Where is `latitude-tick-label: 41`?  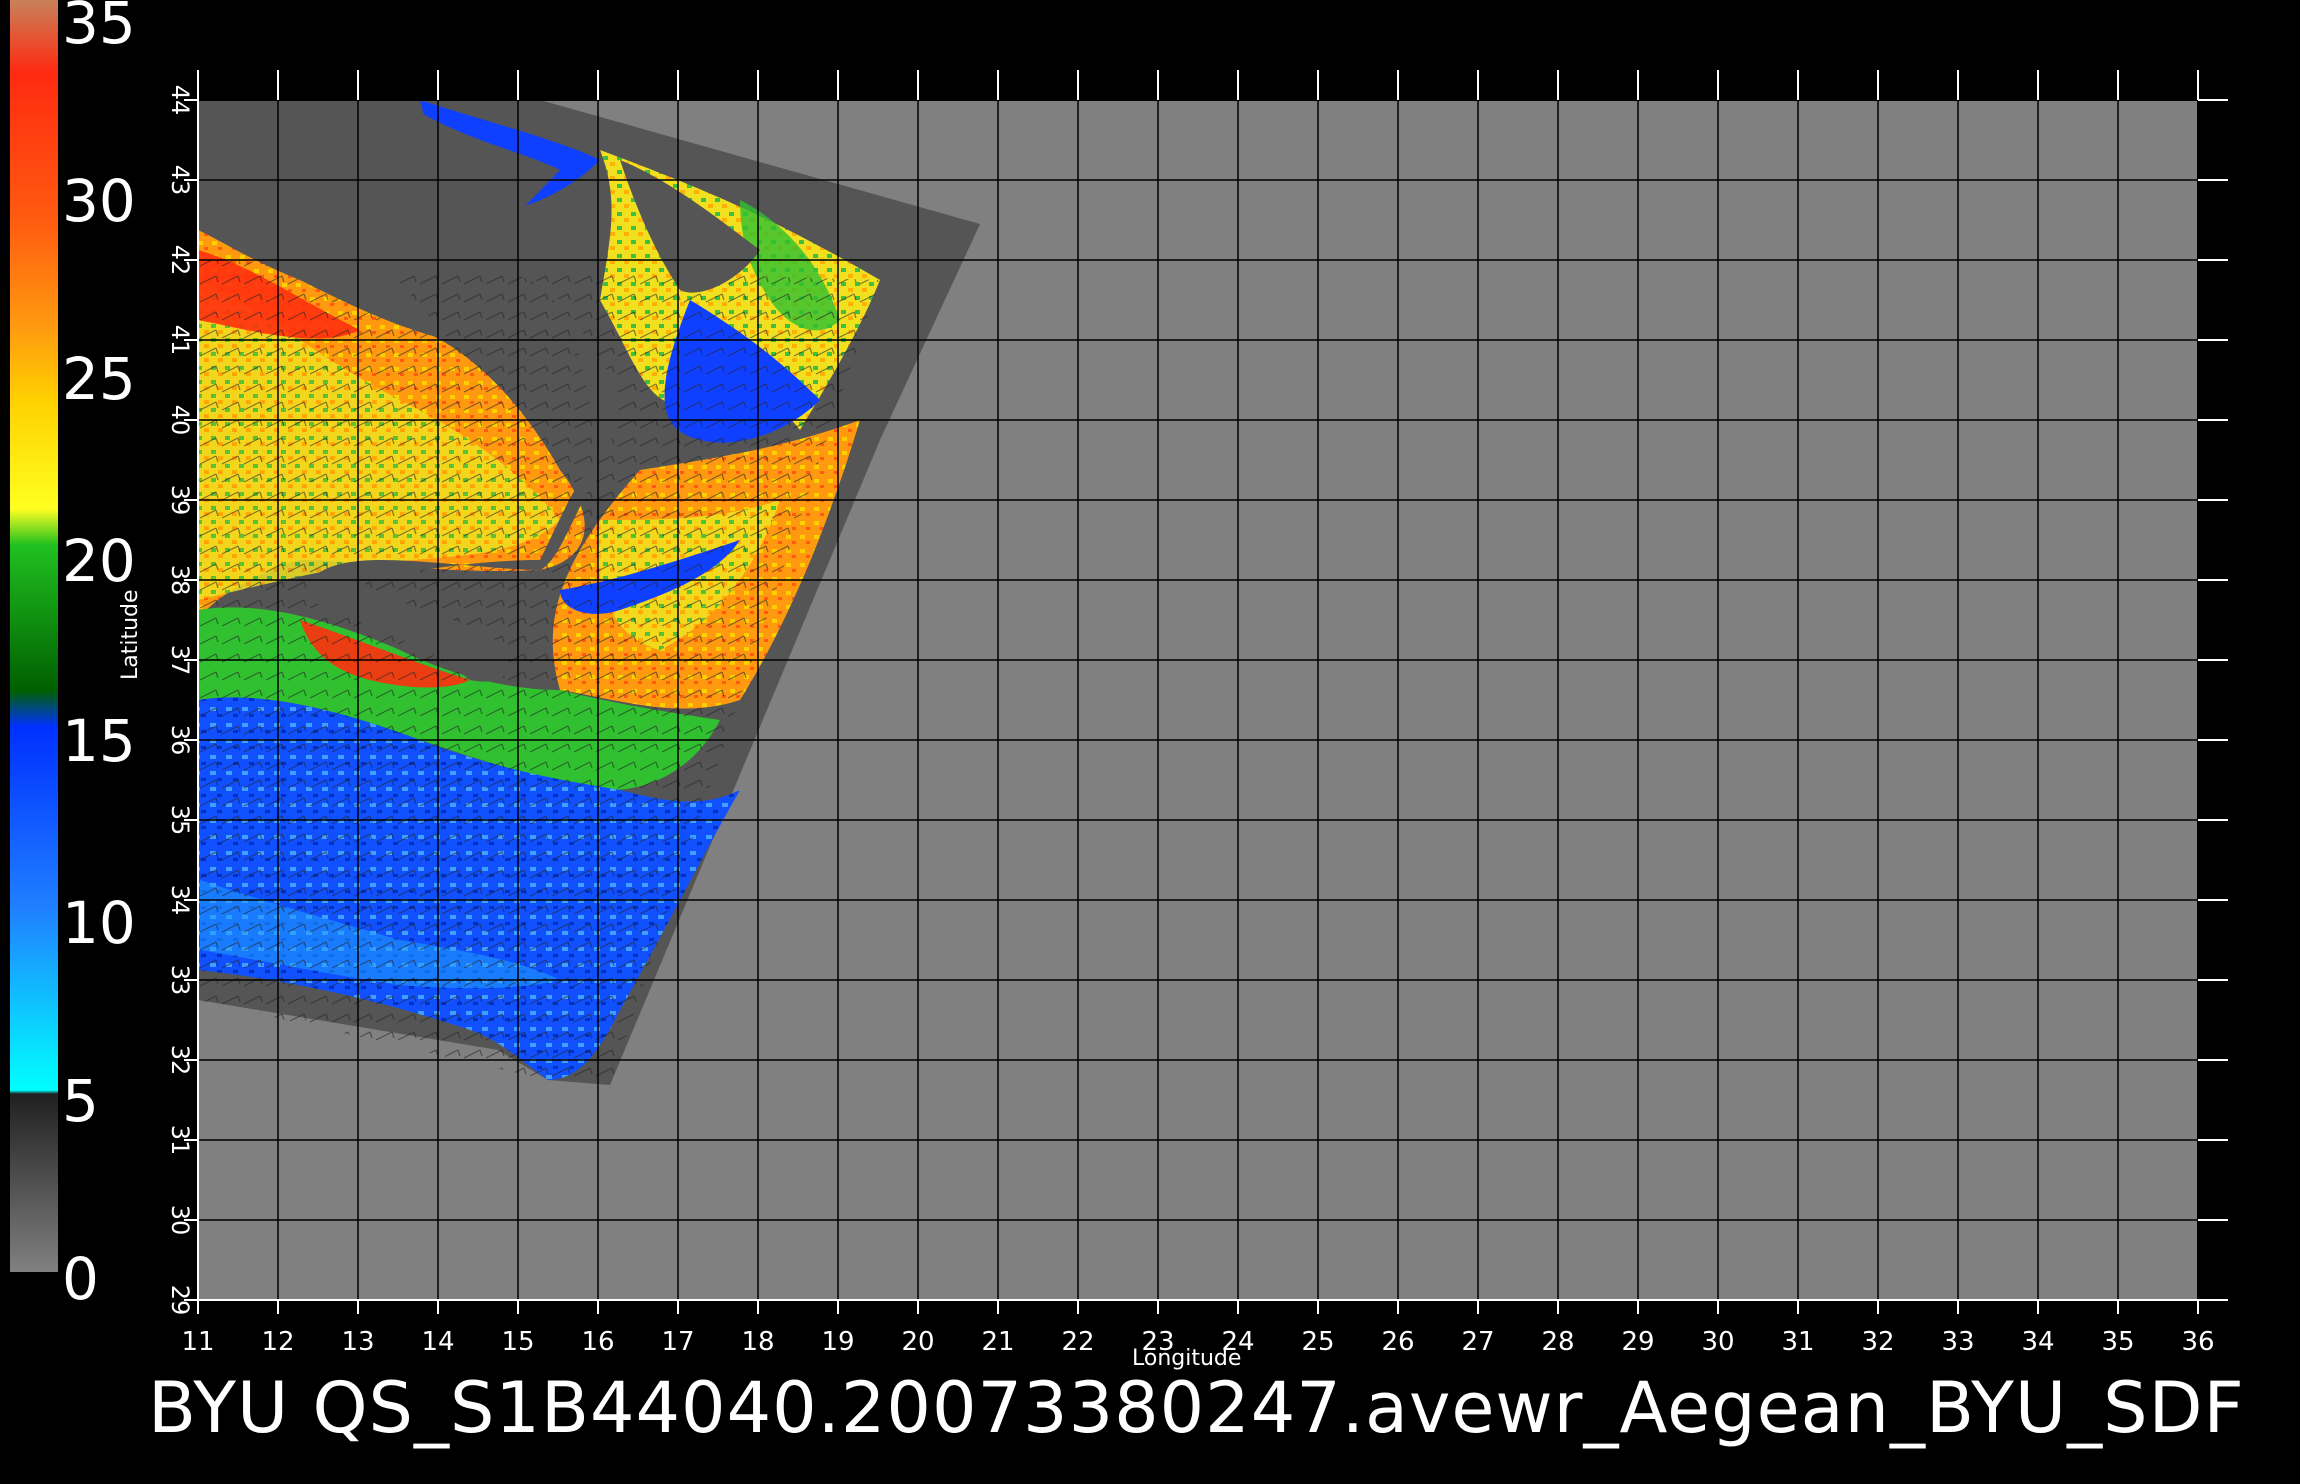 latitude-tick-label: 41 is located at coordinates (180, 340).